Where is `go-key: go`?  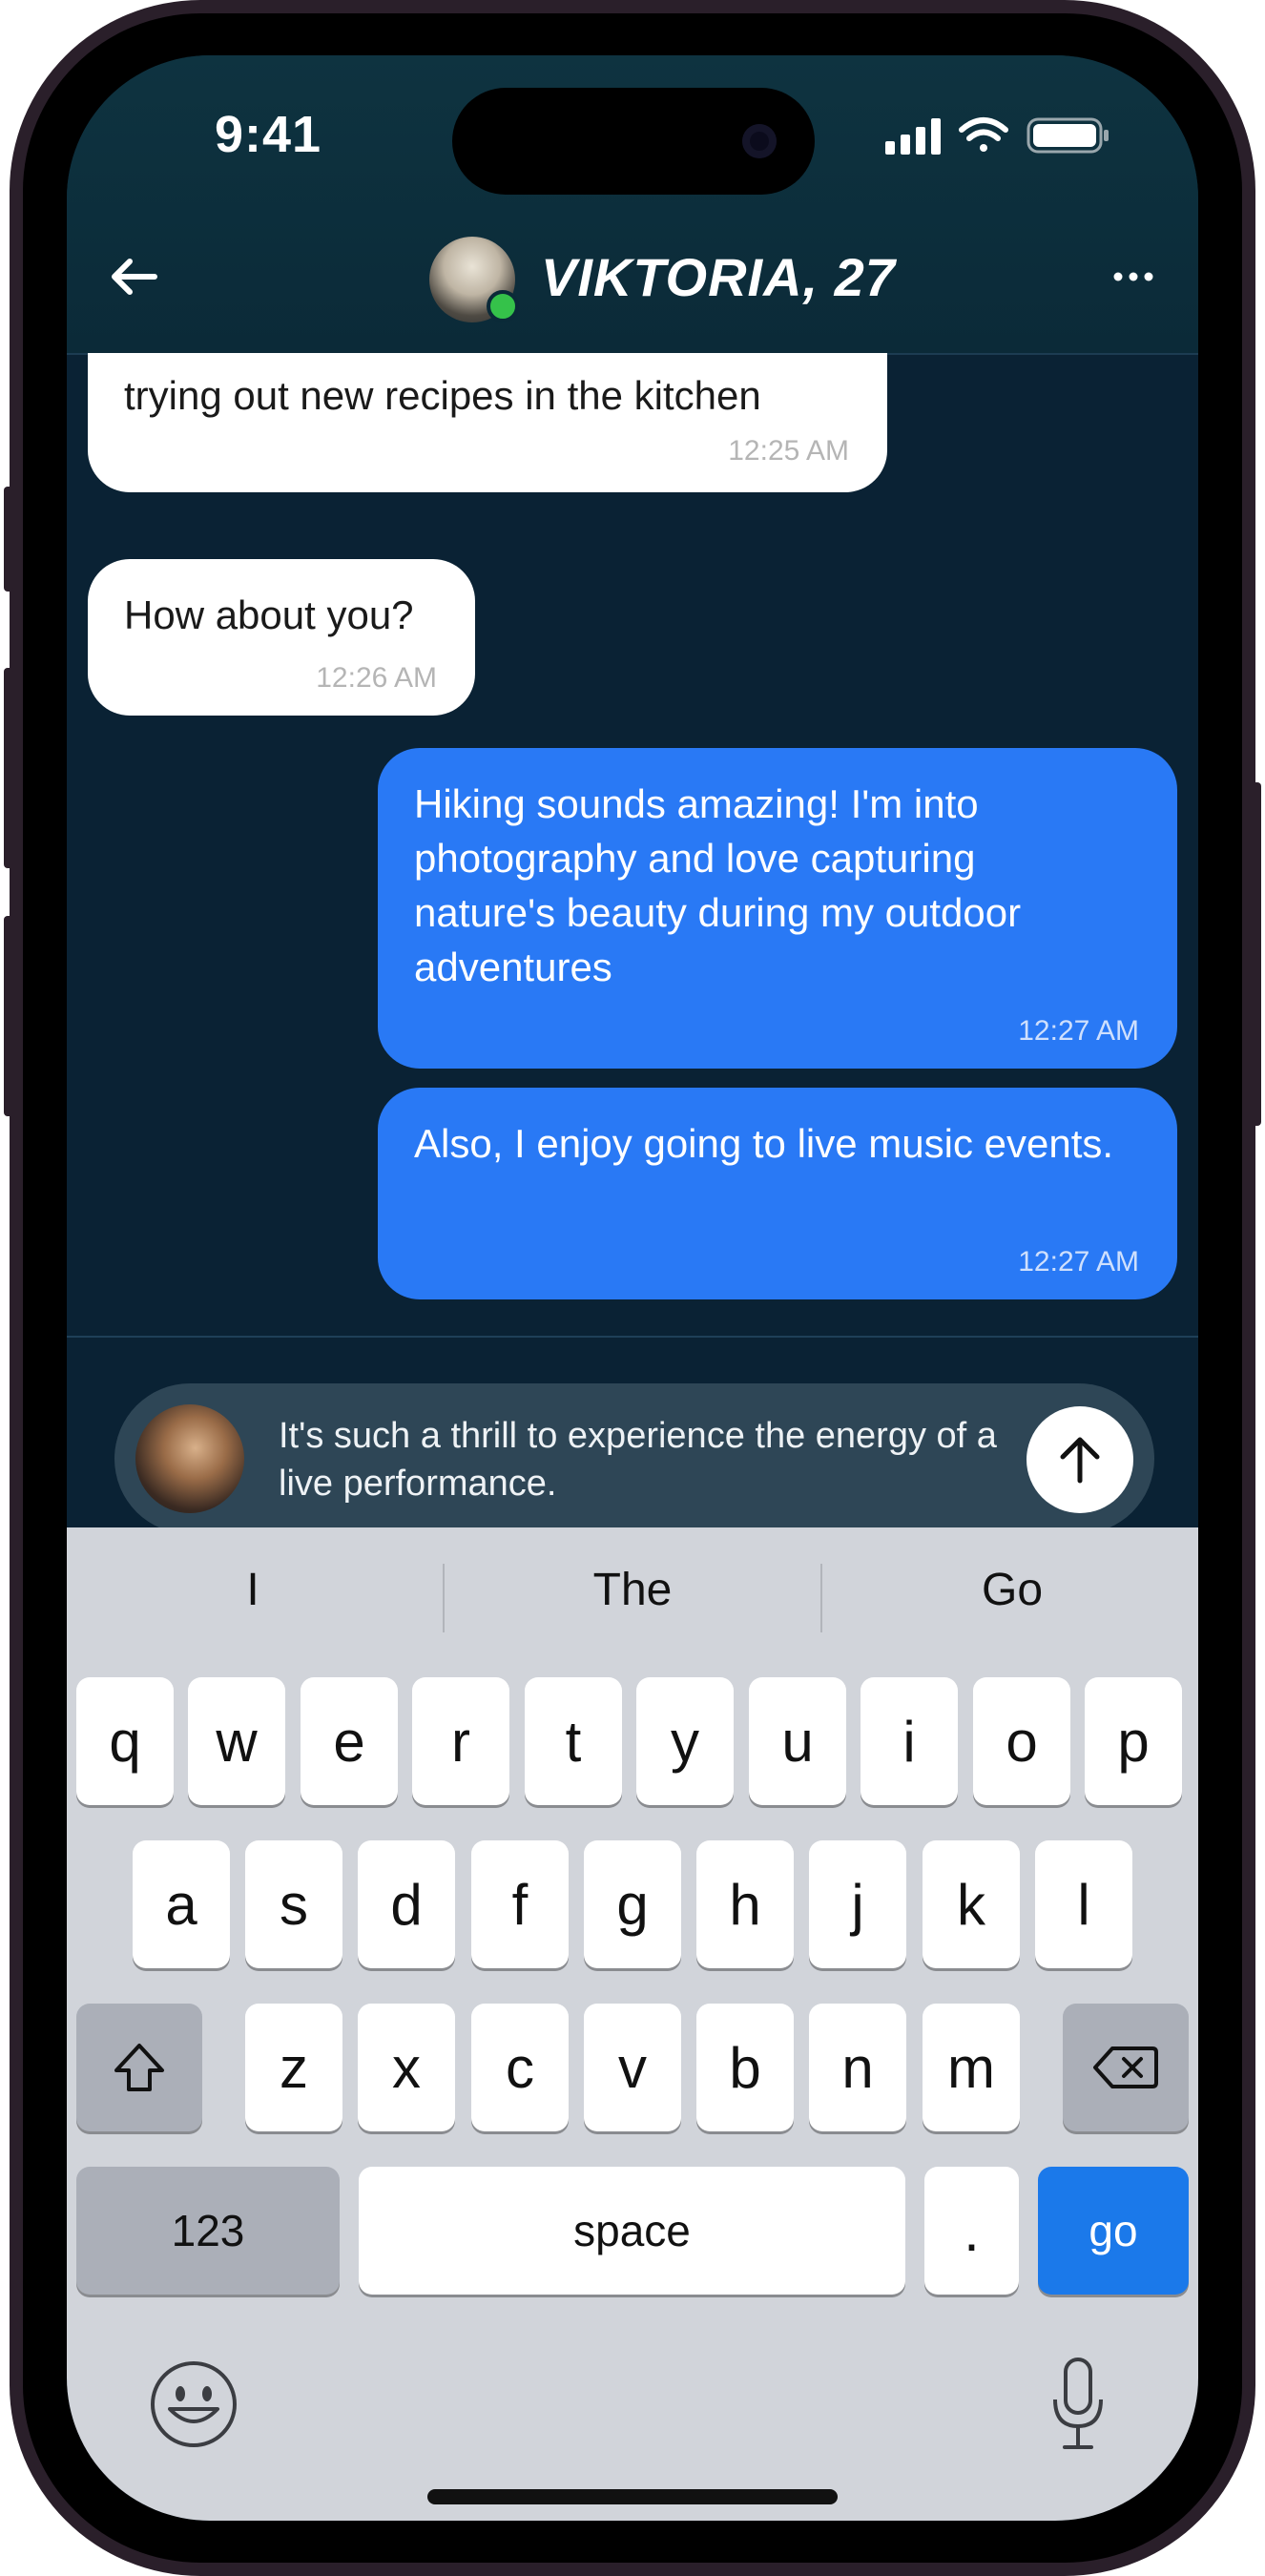 go-key: go is located at coordinates (1113, 2231).